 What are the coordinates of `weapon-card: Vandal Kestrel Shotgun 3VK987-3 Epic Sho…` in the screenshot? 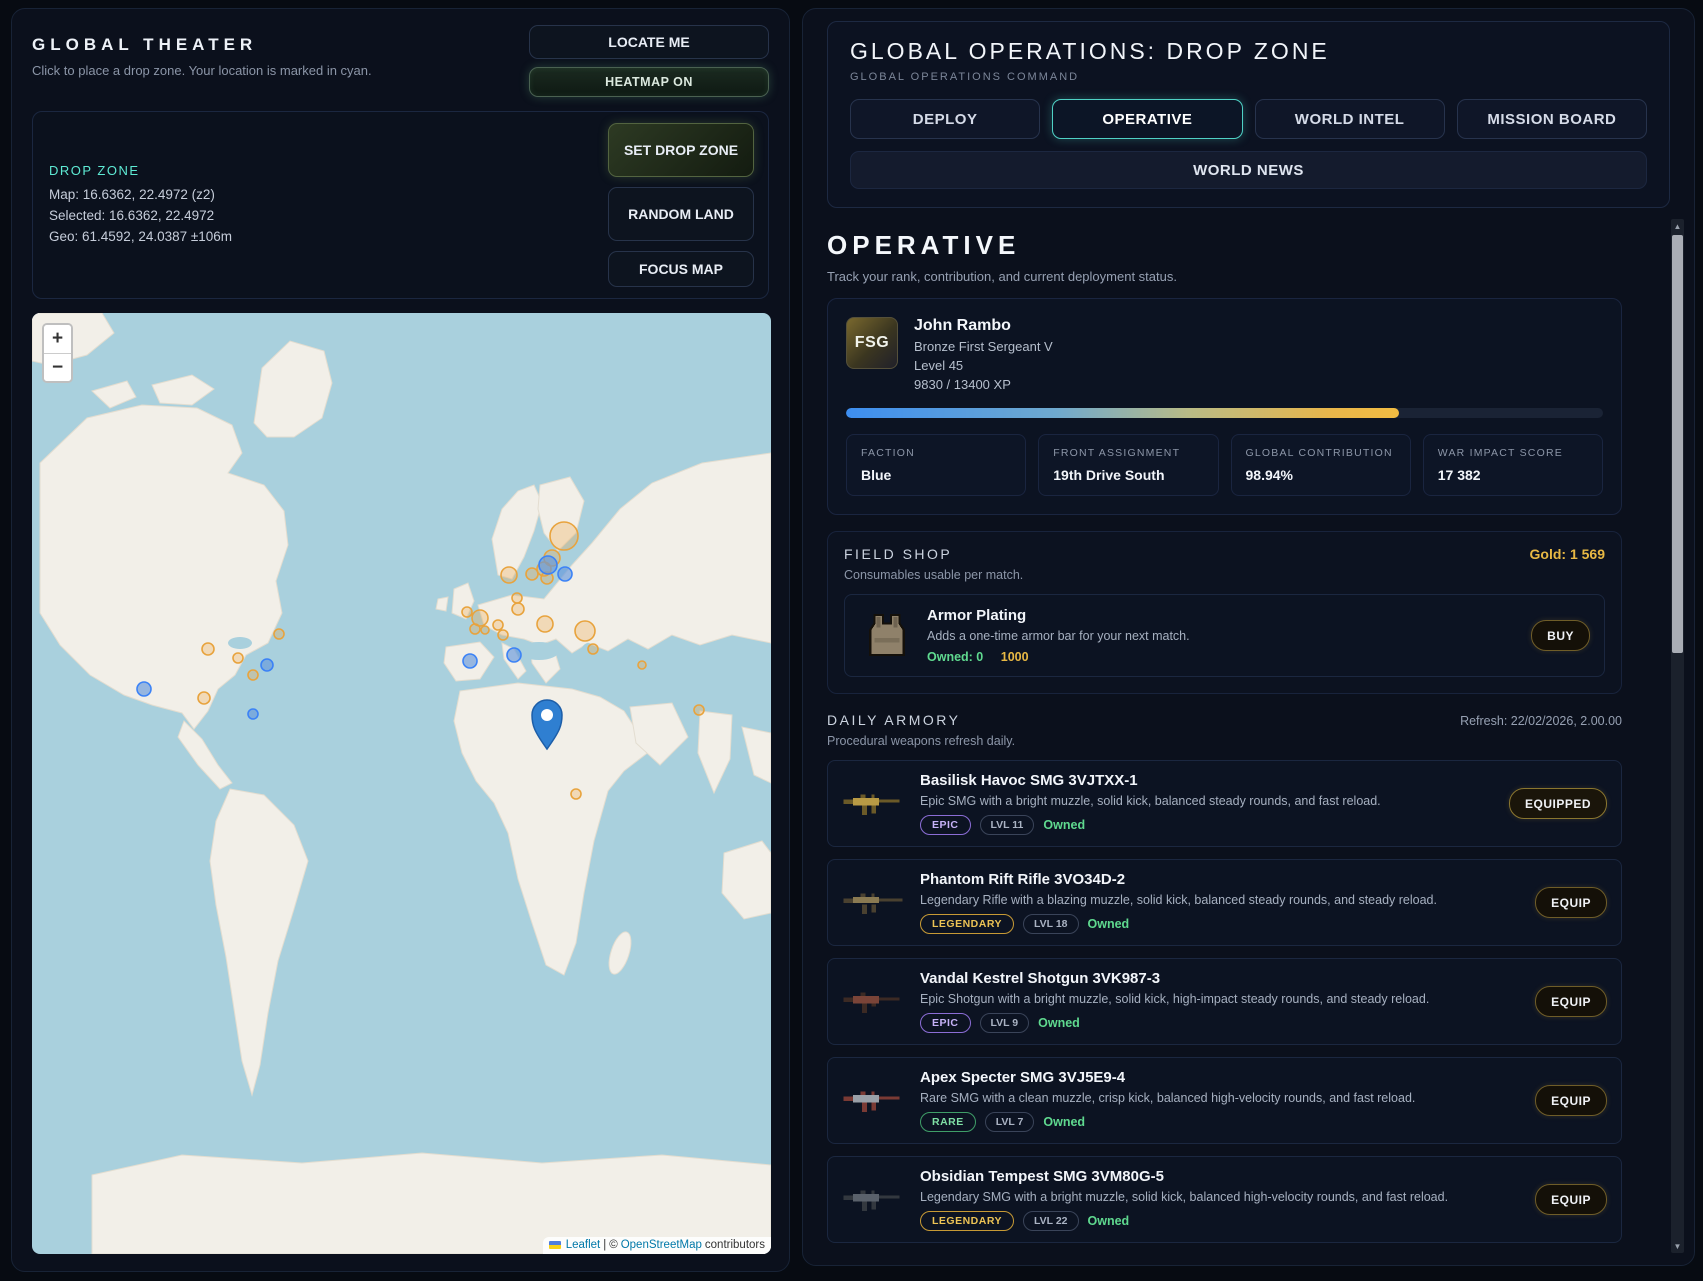 It's located at (1224, 1001).